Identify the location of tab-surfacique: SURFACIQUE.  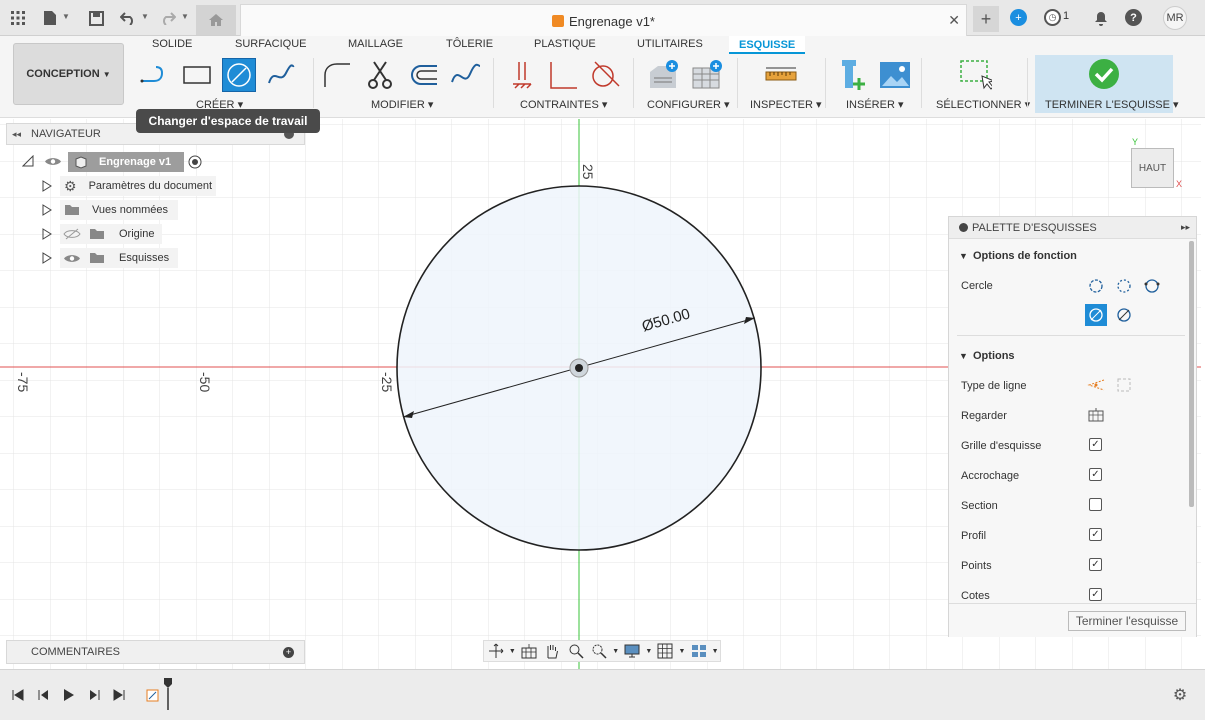
(271, 44).